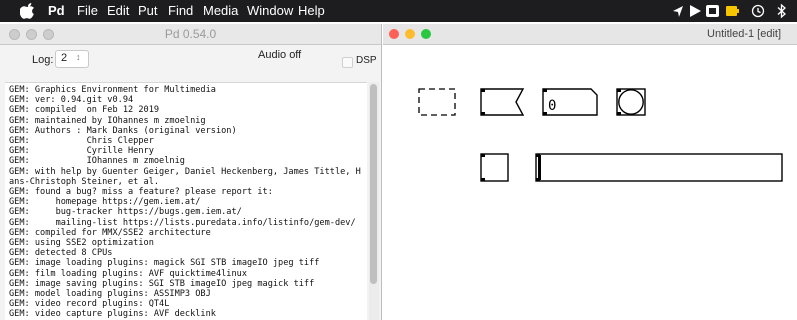 This screenshot has height=320, width=797. I want to click on console-line: GEM: compiled on Feb 12 2019, so click(84, 110).